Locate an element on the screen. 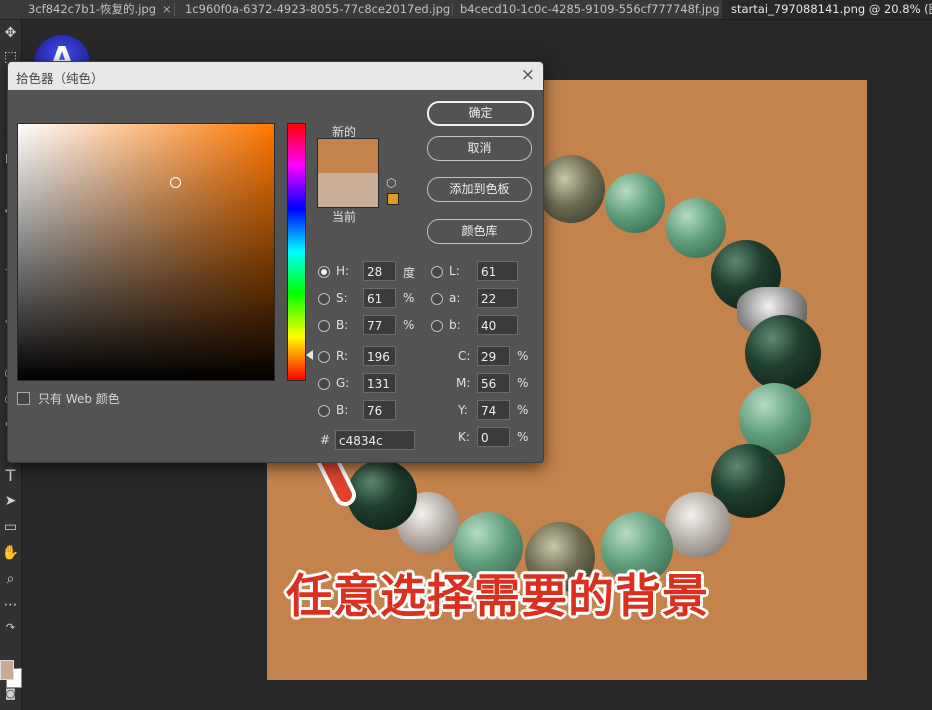 This screenshot has height=710, width=932. rgb-b-label: B: is located at coordinates (342, 410).